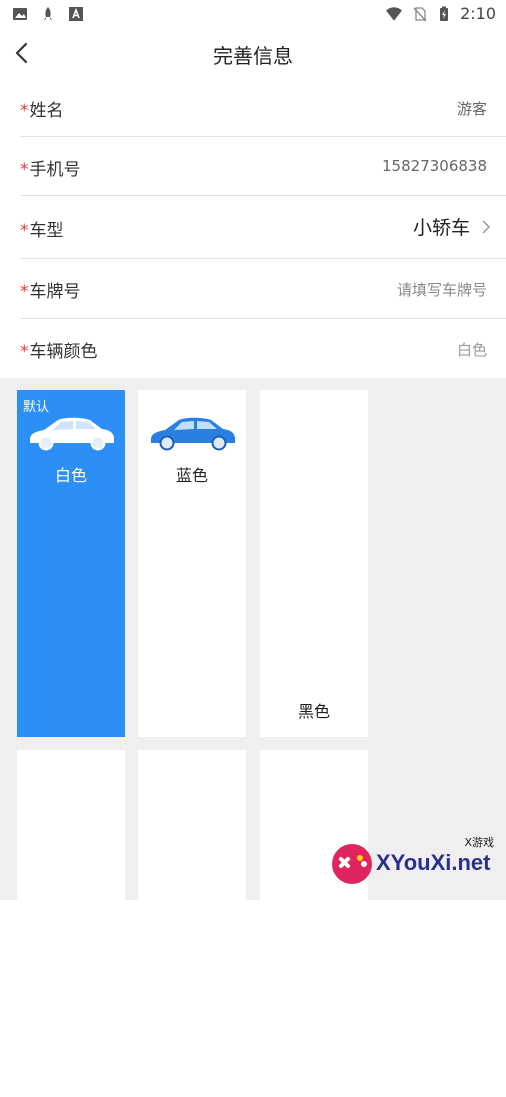 The height and width of the screenshot is (1097, 506). Describe the element at coordinates (479, 842) in the screenshot. I see `watermark-small-text: X游戏` at that location.